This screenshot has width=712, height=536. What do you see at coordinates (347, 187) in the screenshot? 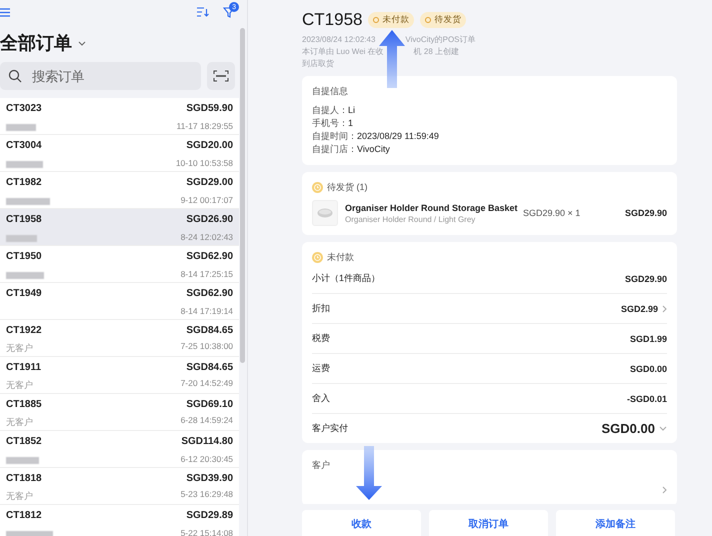
I see `card-title: 待发货 (1)` at bounding box center [347, 187].